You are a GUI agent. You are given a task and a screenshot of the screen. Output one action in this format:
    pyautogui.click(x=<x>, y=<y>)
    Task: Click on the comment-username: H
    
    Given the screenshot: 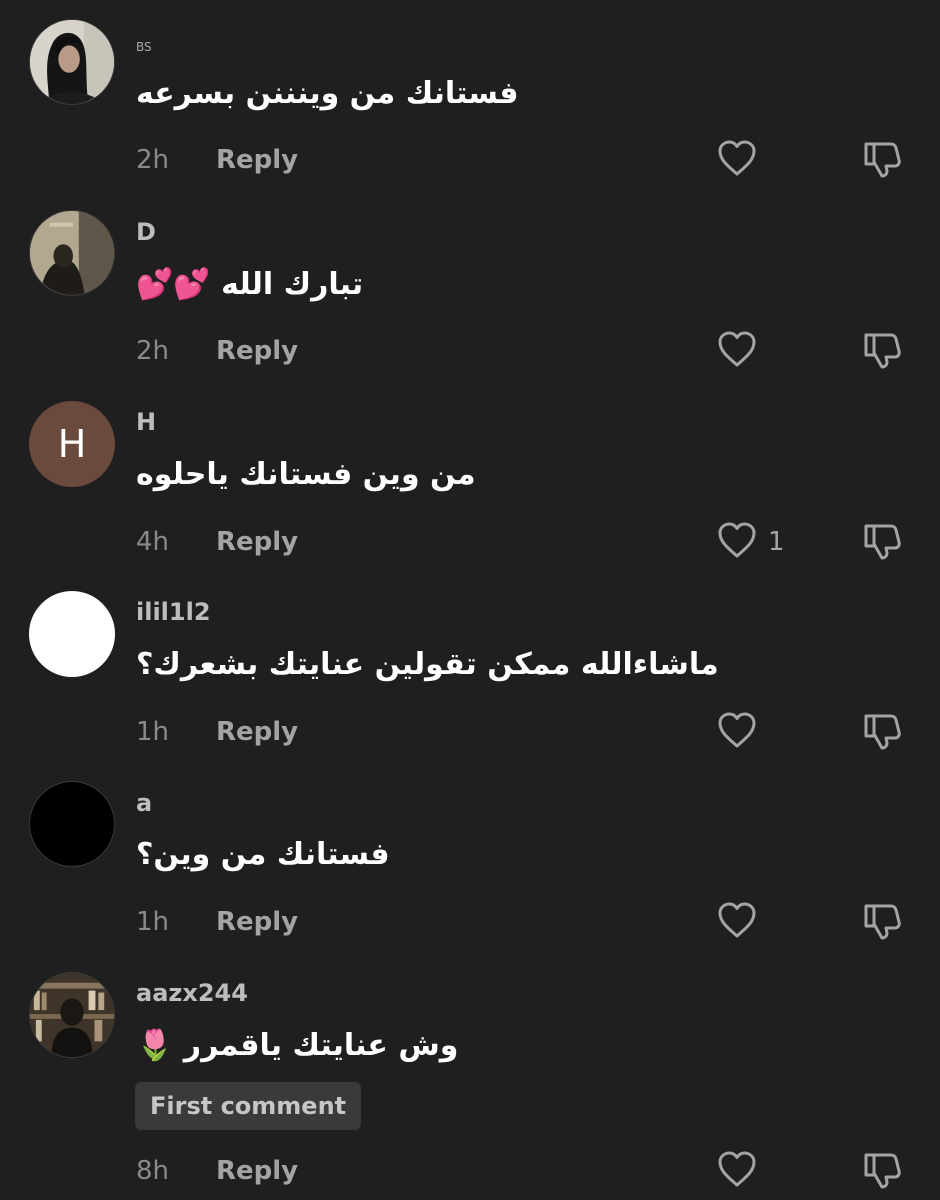 What is the action you would take?
    pyautogui.click(x=146, y=422)
    